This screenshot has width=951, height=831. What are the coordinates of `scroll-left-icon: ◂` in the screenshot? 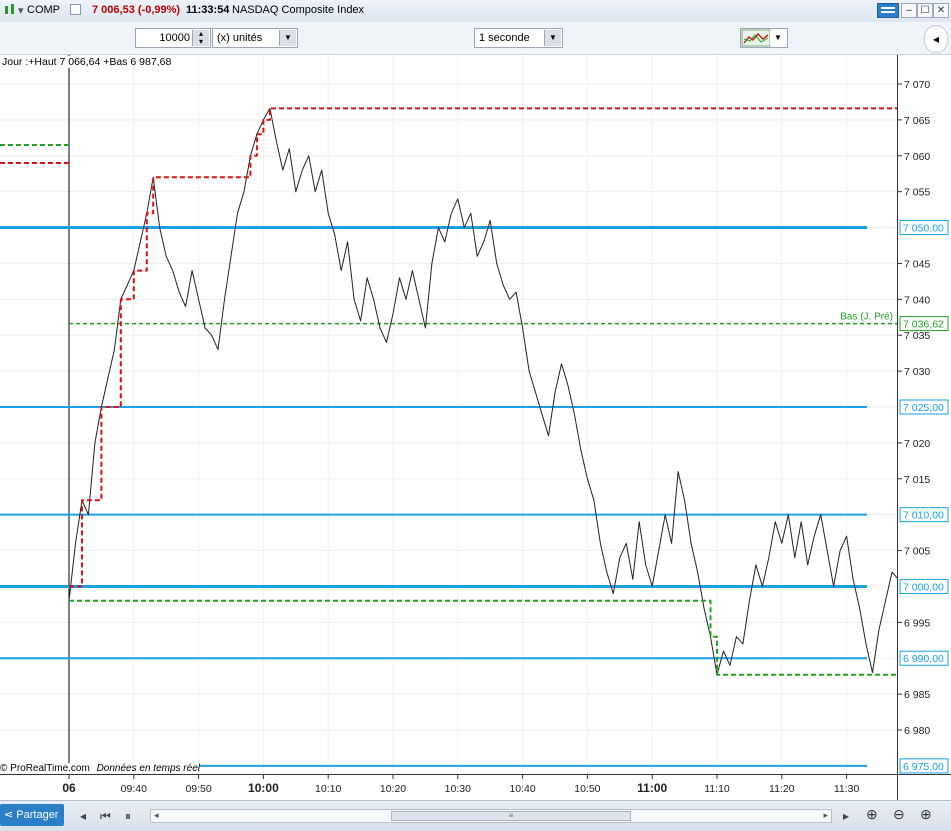 It's located at (156, 815).